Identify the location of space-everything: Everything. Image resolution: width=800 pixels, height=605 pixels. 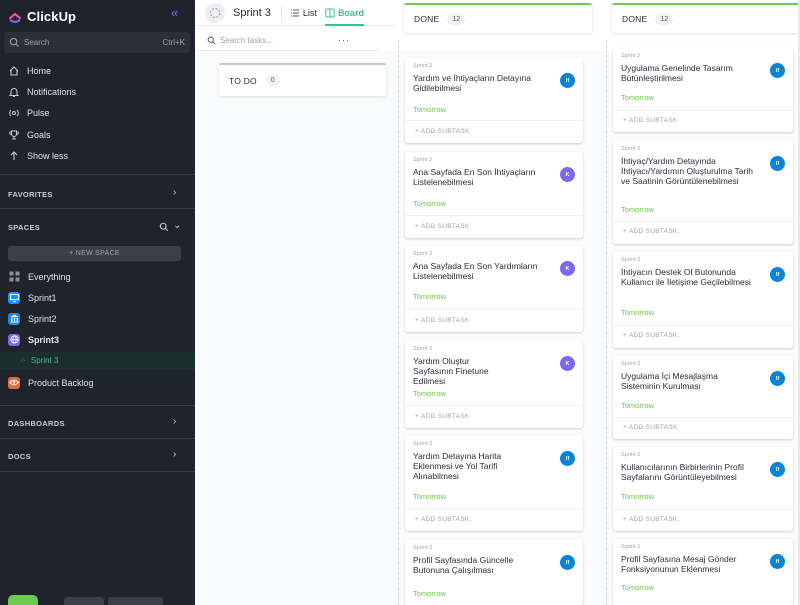
(39, 276).